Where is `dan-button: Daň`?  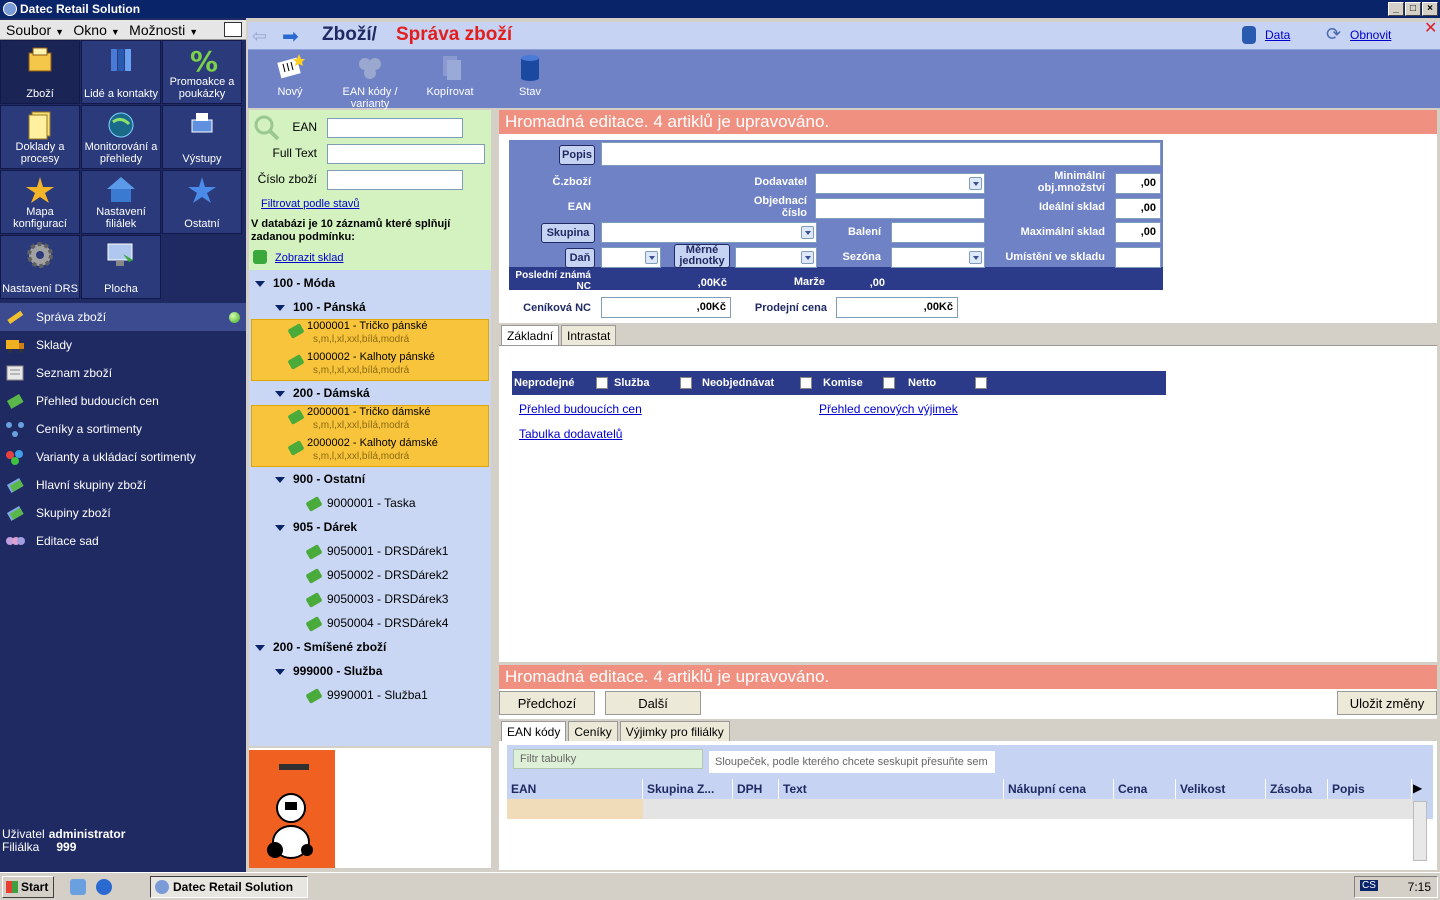
dan-button: Daň is located at coordinates (580, 258).